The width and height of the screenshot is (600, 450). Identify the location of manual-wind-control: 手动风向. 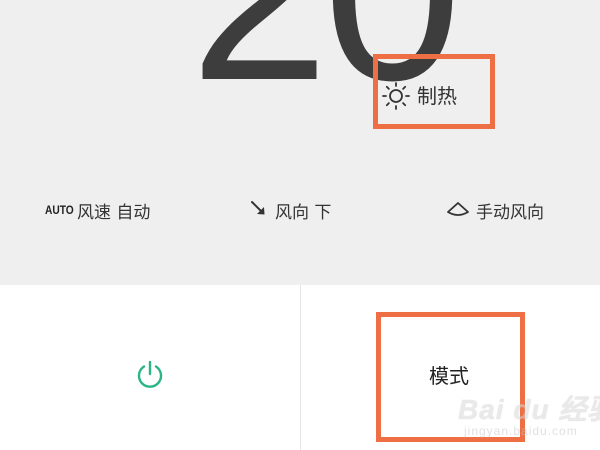
(495, 210).